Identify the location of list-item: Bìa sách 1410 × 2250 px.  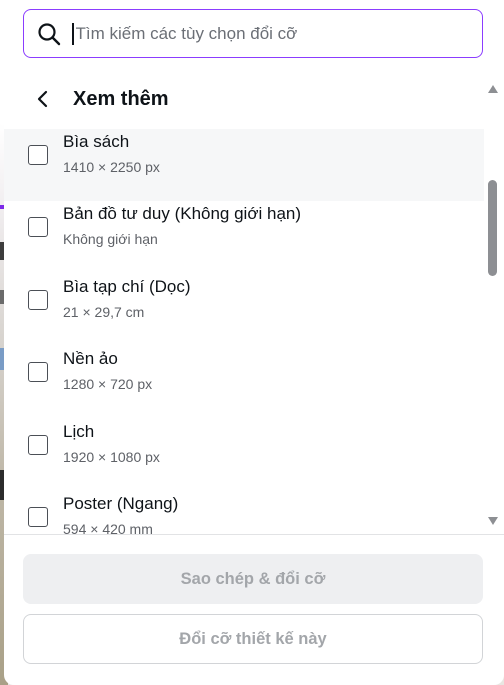
(244, 165).